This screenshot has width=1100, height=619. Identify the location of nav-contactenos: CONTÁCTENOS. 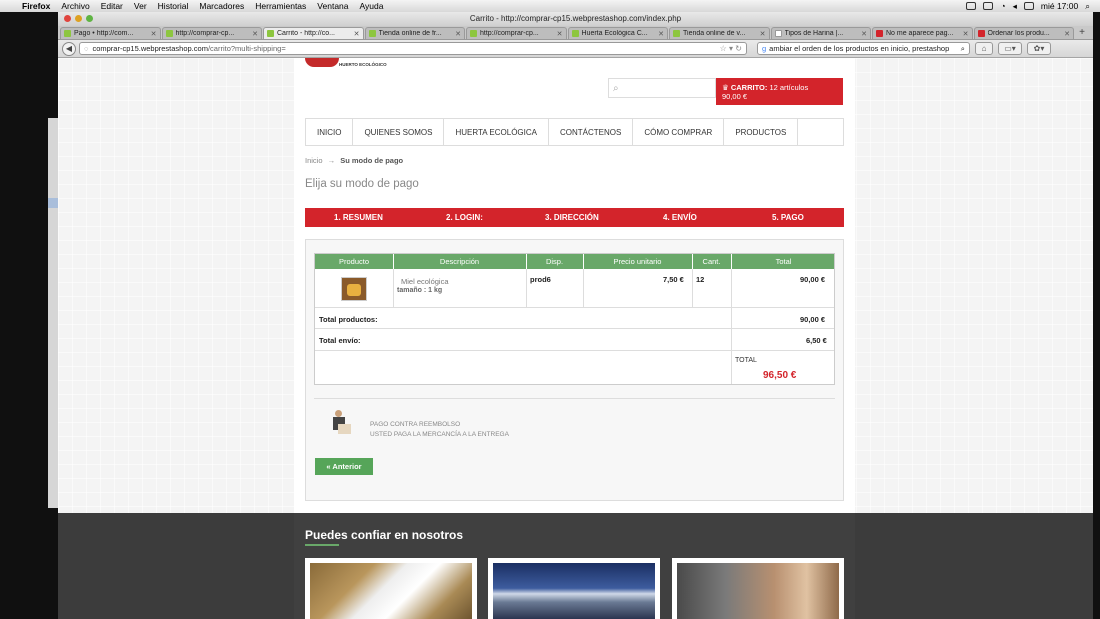
(591, 132).